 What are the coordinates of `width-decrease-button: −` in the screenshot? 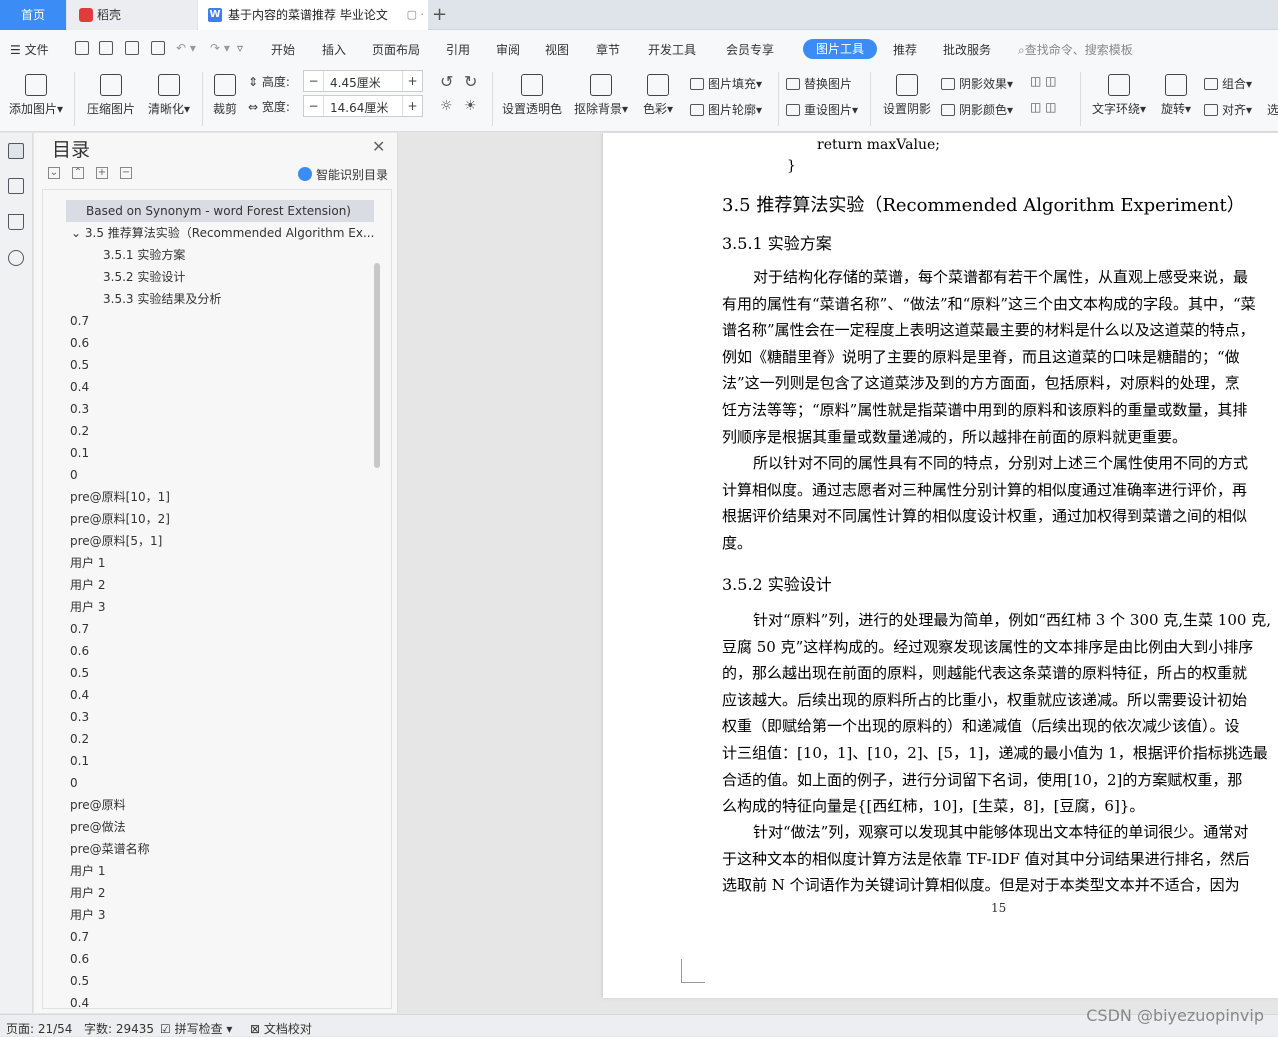 It's located at (314, 106).